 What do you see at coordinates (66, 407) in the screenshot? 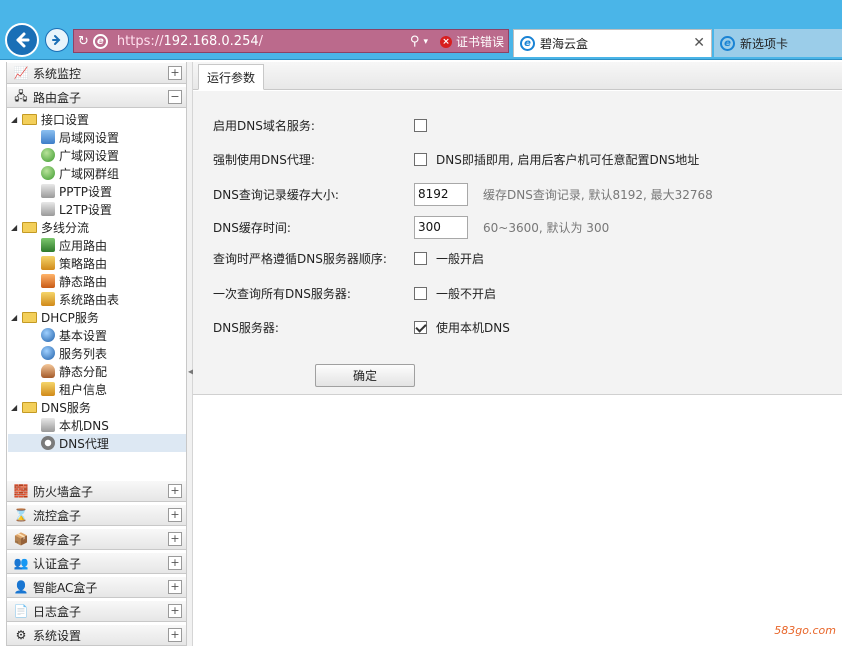
I see `tree-label: DNS服务` at bounding box center [66, 407].